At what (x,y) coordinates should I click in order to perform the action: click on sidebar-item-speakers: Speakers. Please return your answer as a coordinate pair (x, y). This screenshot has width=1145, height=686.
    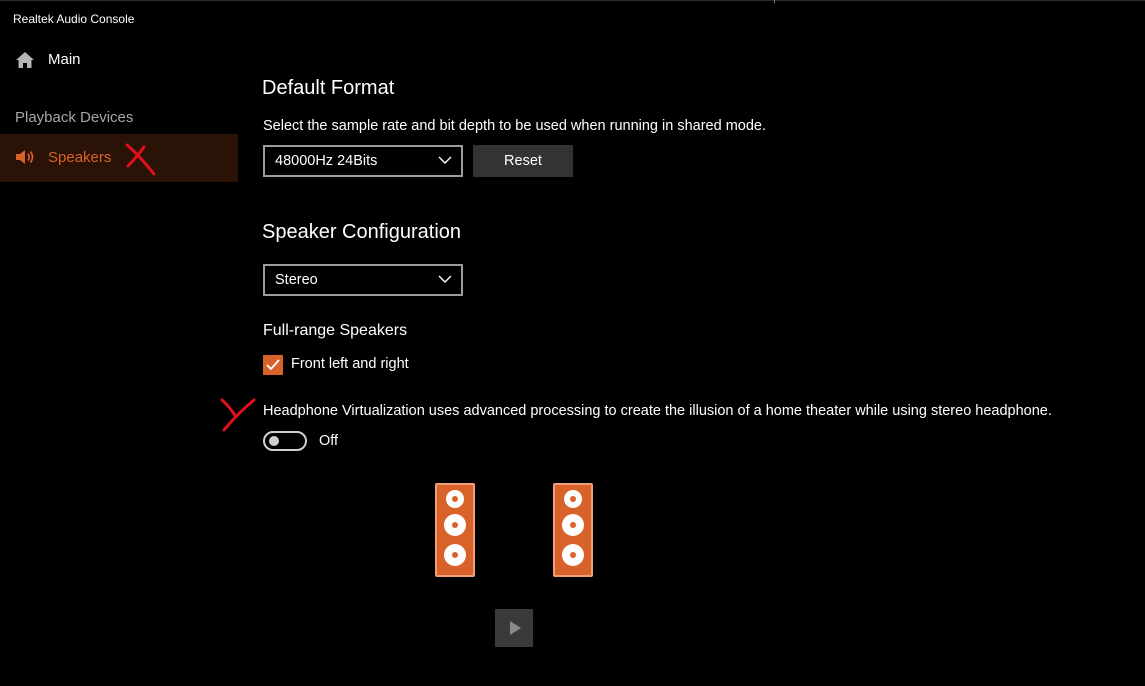
    Looking at the image, I should click on (119, 158).